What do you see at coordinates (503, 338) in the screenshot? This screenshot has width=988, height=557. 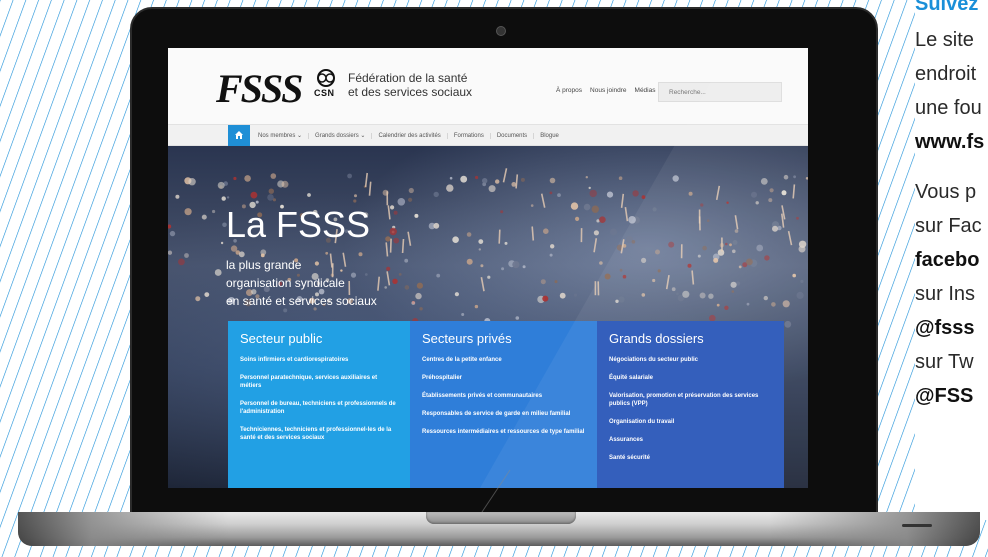 I see `column-title: Secteurs privés` at bounding box center [503, 338].